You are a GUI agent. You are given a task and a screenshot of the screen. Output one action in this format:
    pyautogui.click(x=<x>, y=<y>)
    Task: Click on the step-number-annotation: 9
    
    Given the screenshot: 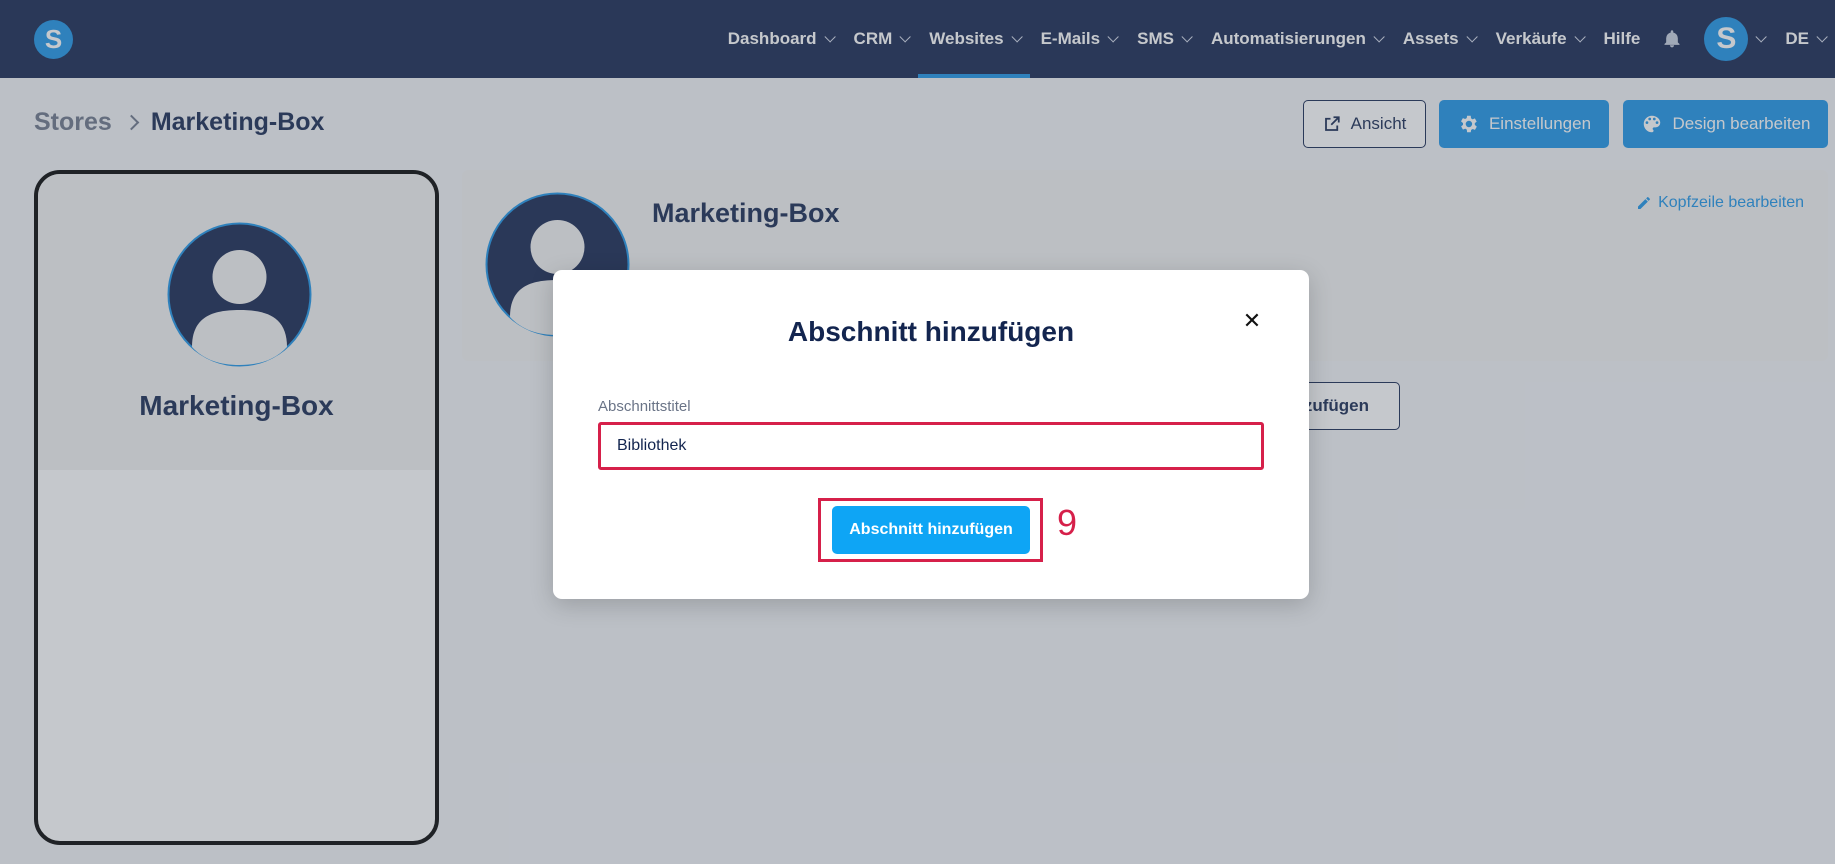 What is the action you would take?
    pyautogui.click(x=1067, y=522)
    